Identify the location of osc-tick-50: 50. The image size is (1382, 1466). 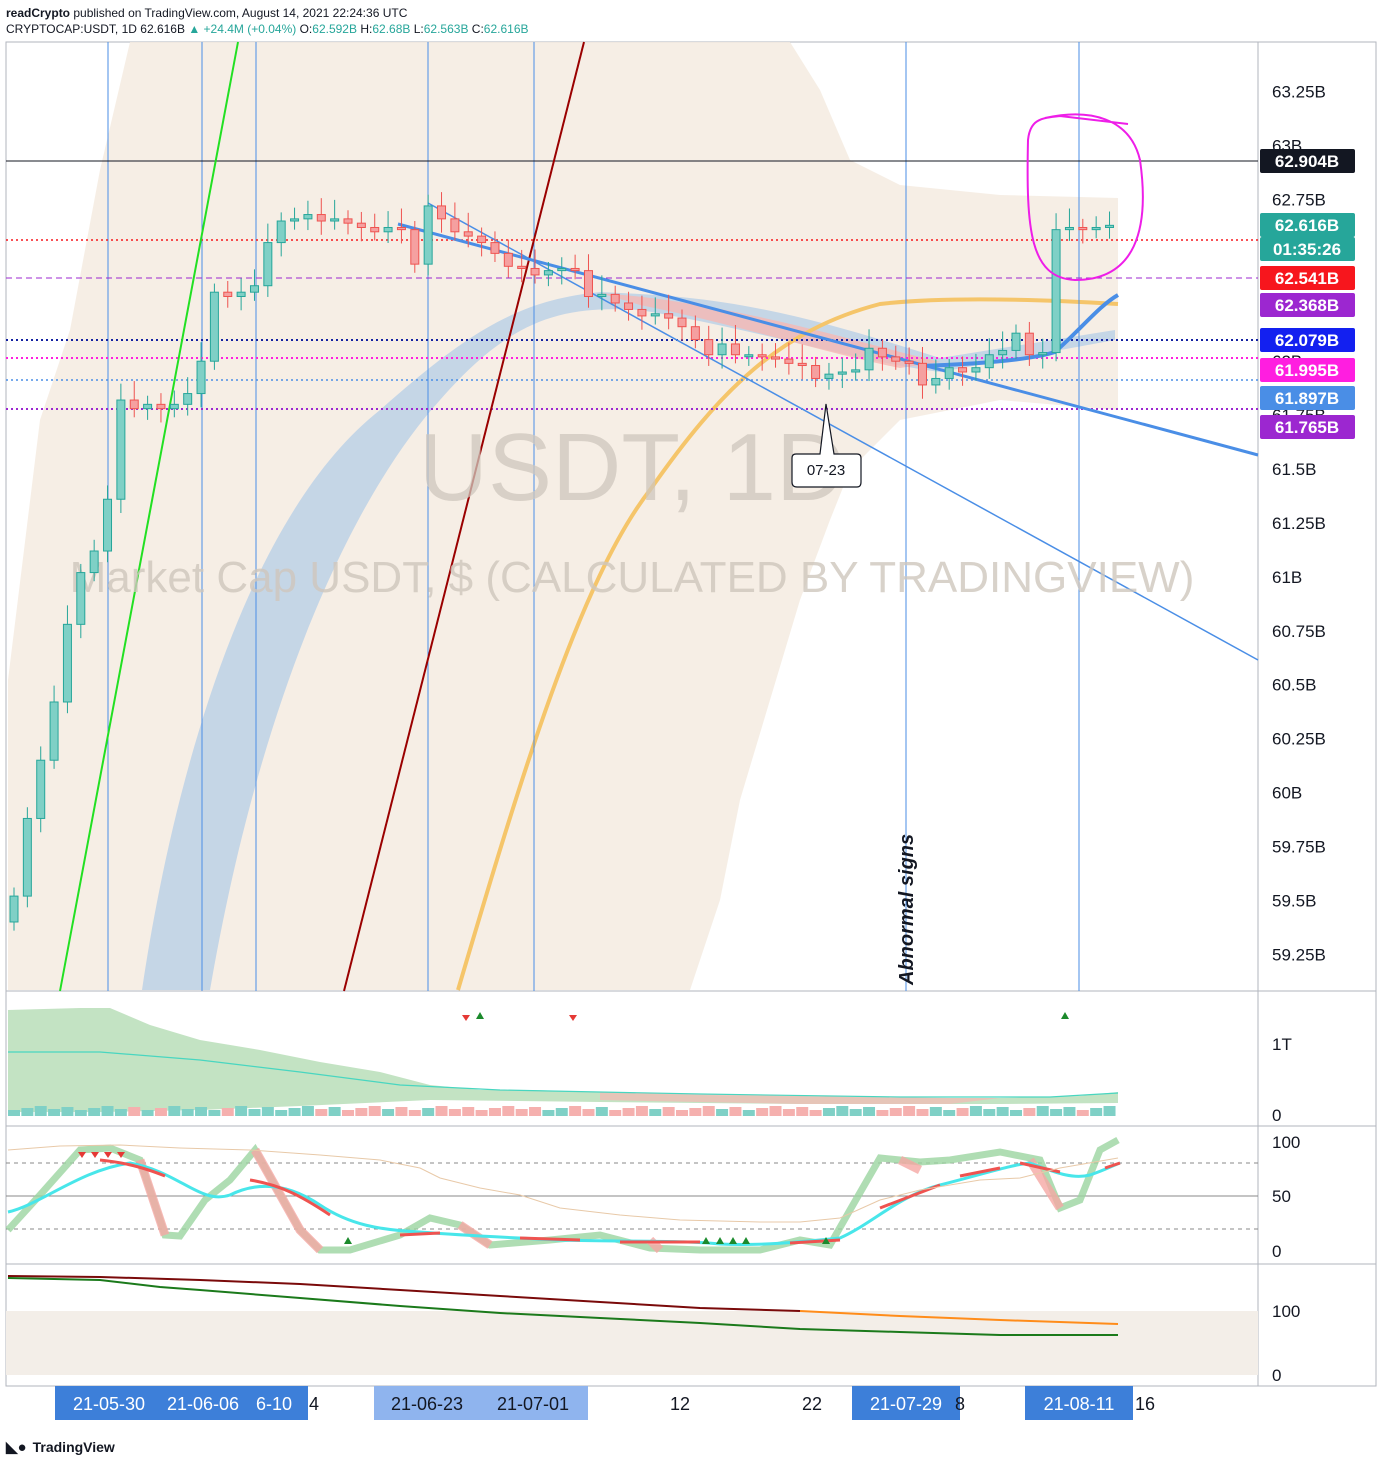
(1281, 1196).